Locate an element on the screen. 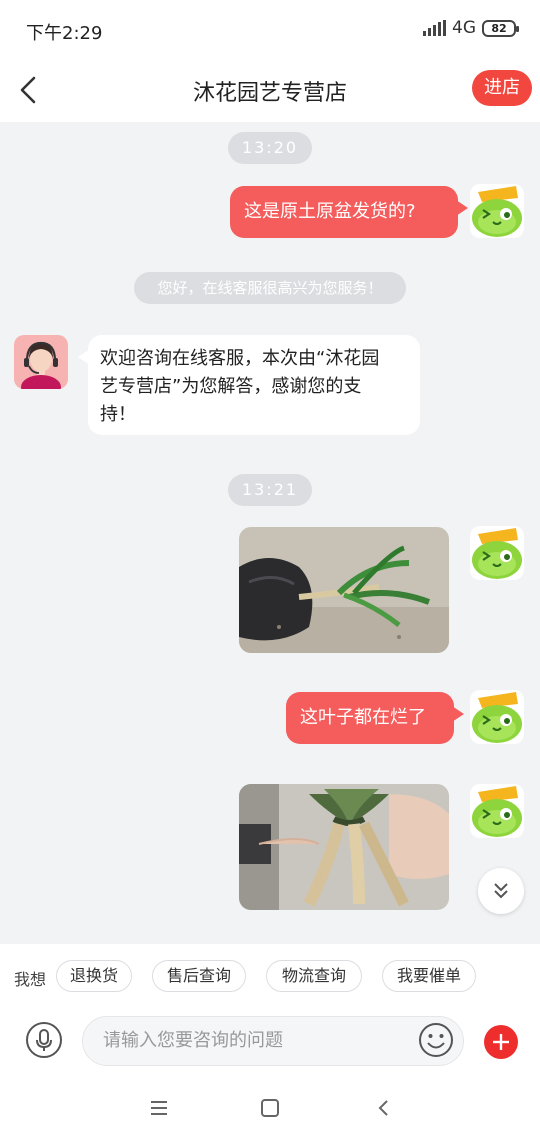 This screenshot has height=1140, width=540. enter-store-button: 进店 is located at coordinates (502, 88).